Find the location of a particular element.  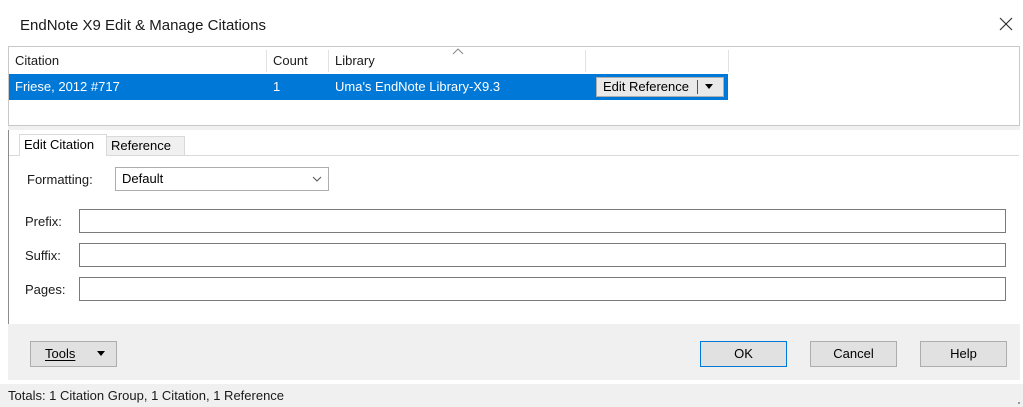

suffix-label: Suffix: is located at coordinates (43, 255).